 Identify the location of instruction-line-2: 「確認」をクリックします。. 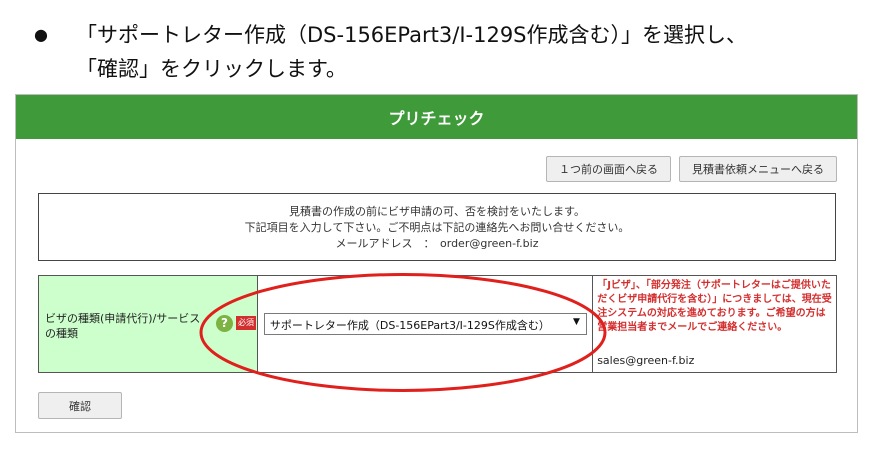
(211, 69).